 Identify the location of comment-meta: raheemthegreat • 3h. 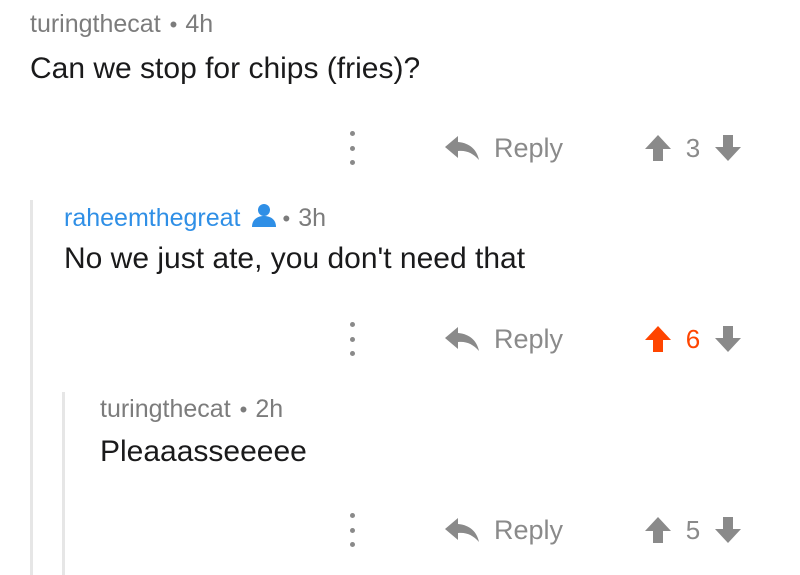
(195, 218).